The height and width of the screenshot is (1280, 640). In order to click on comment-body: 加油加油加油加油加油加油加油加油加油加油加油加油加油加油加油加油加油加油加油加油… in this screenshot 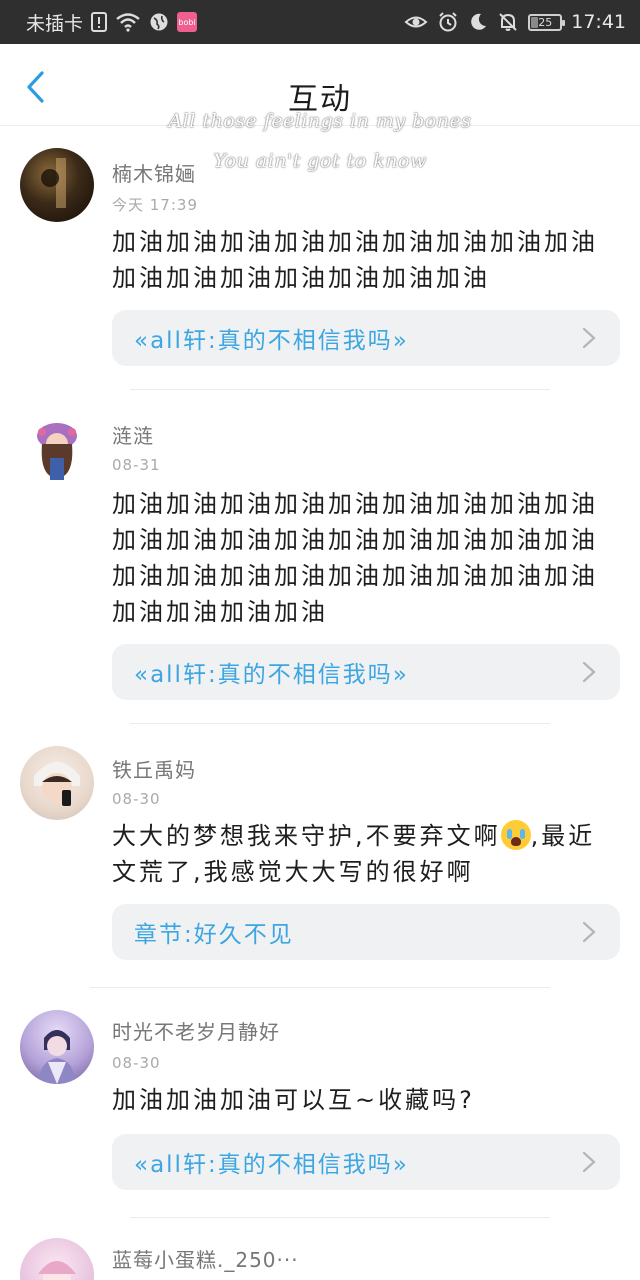, I will do `click(355, 558)`.